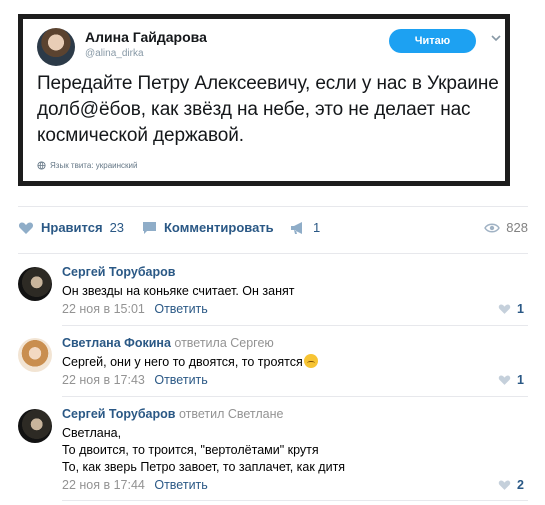 Image resolution: width=545 pixels, height=505 pixels. I want to click on tweet-language-note: Язык твита: украинский, so click(87, 165).